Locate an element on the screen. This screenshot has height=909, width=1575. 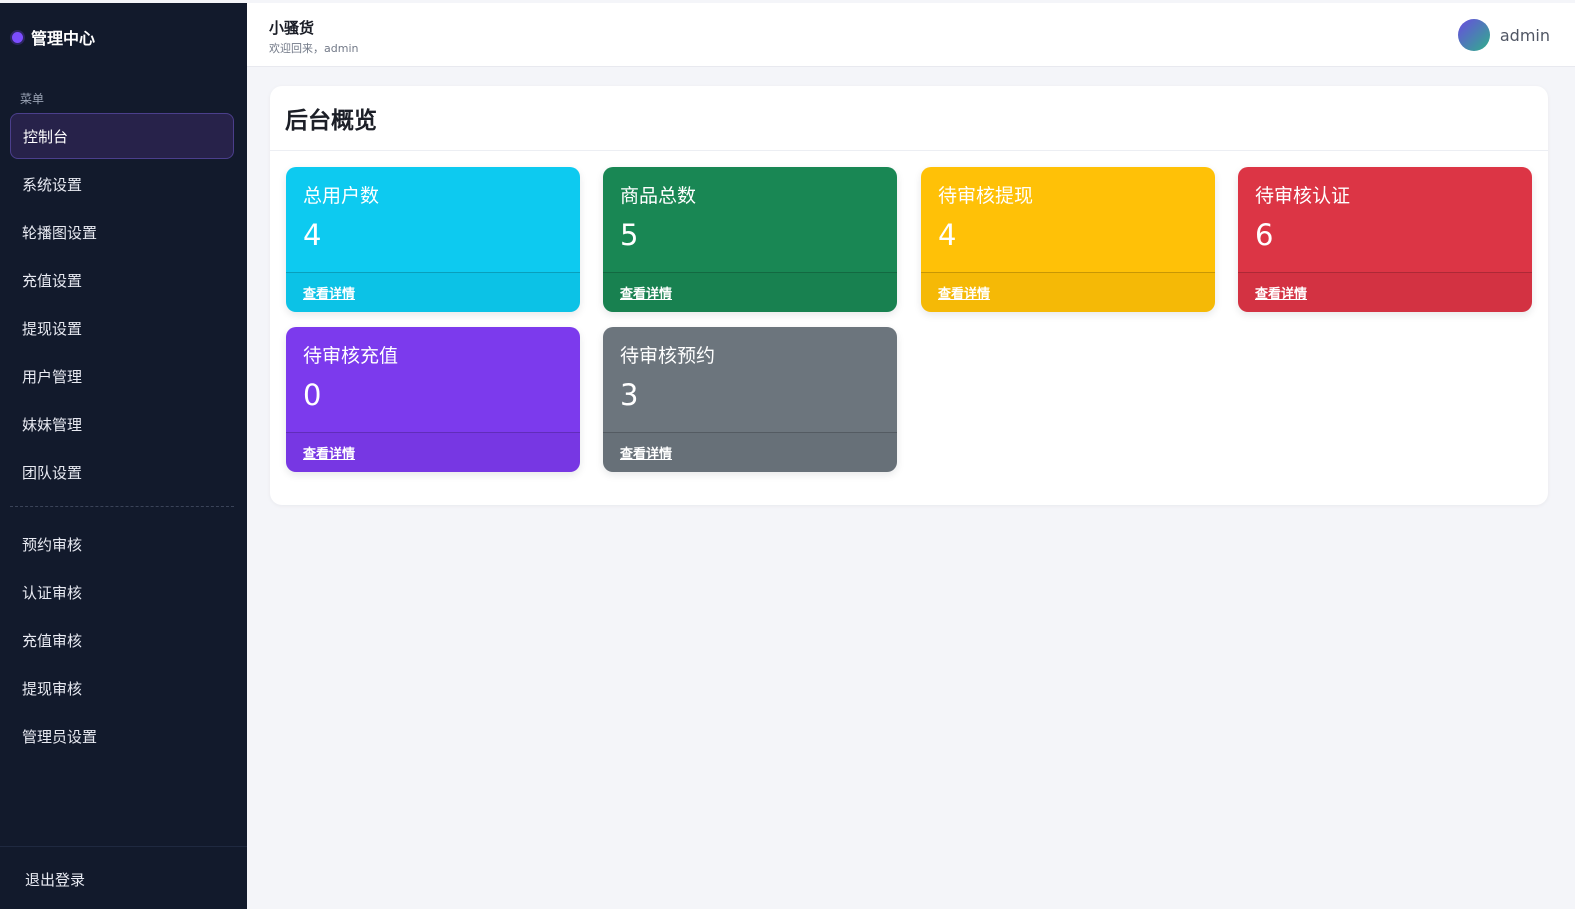
top-bar: 小骚货 欢迎回来，admin admin is located at coordinates (911, 35).